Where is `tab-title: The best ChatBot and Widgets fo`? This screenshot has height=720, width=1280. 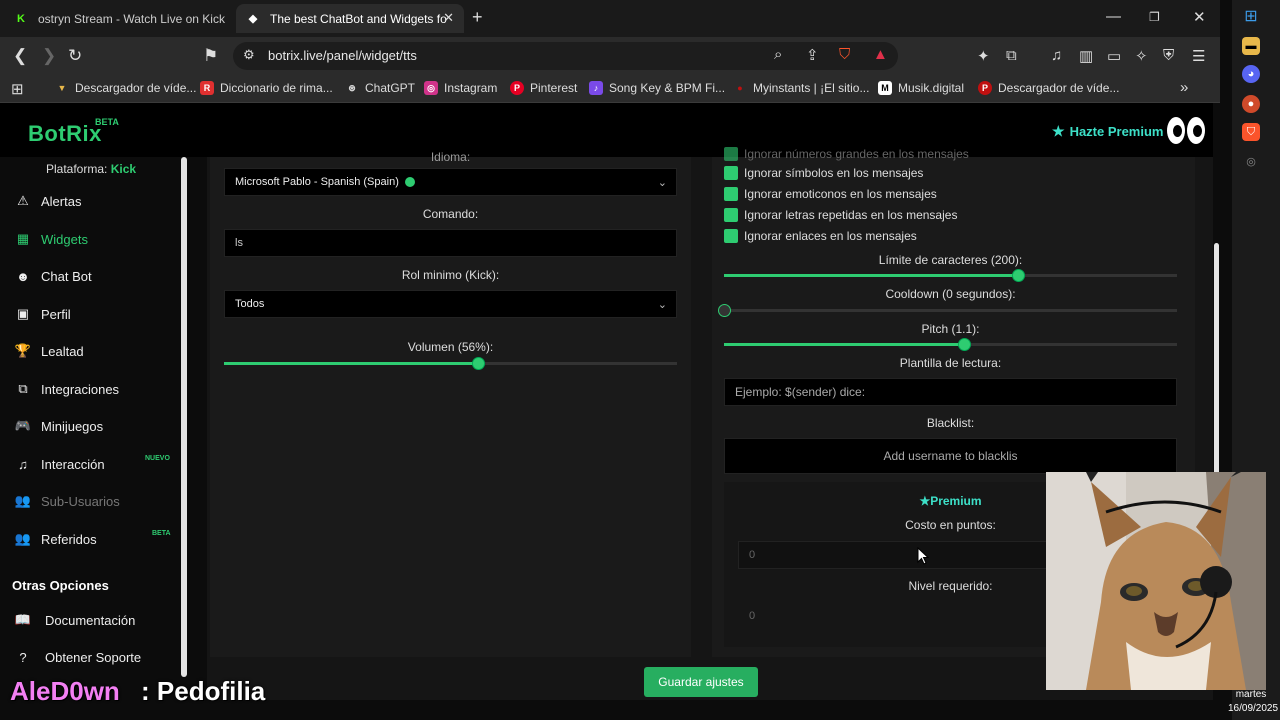
tab-title: The best ChatBot and Widgets fo is located at coordinates (358, 18).